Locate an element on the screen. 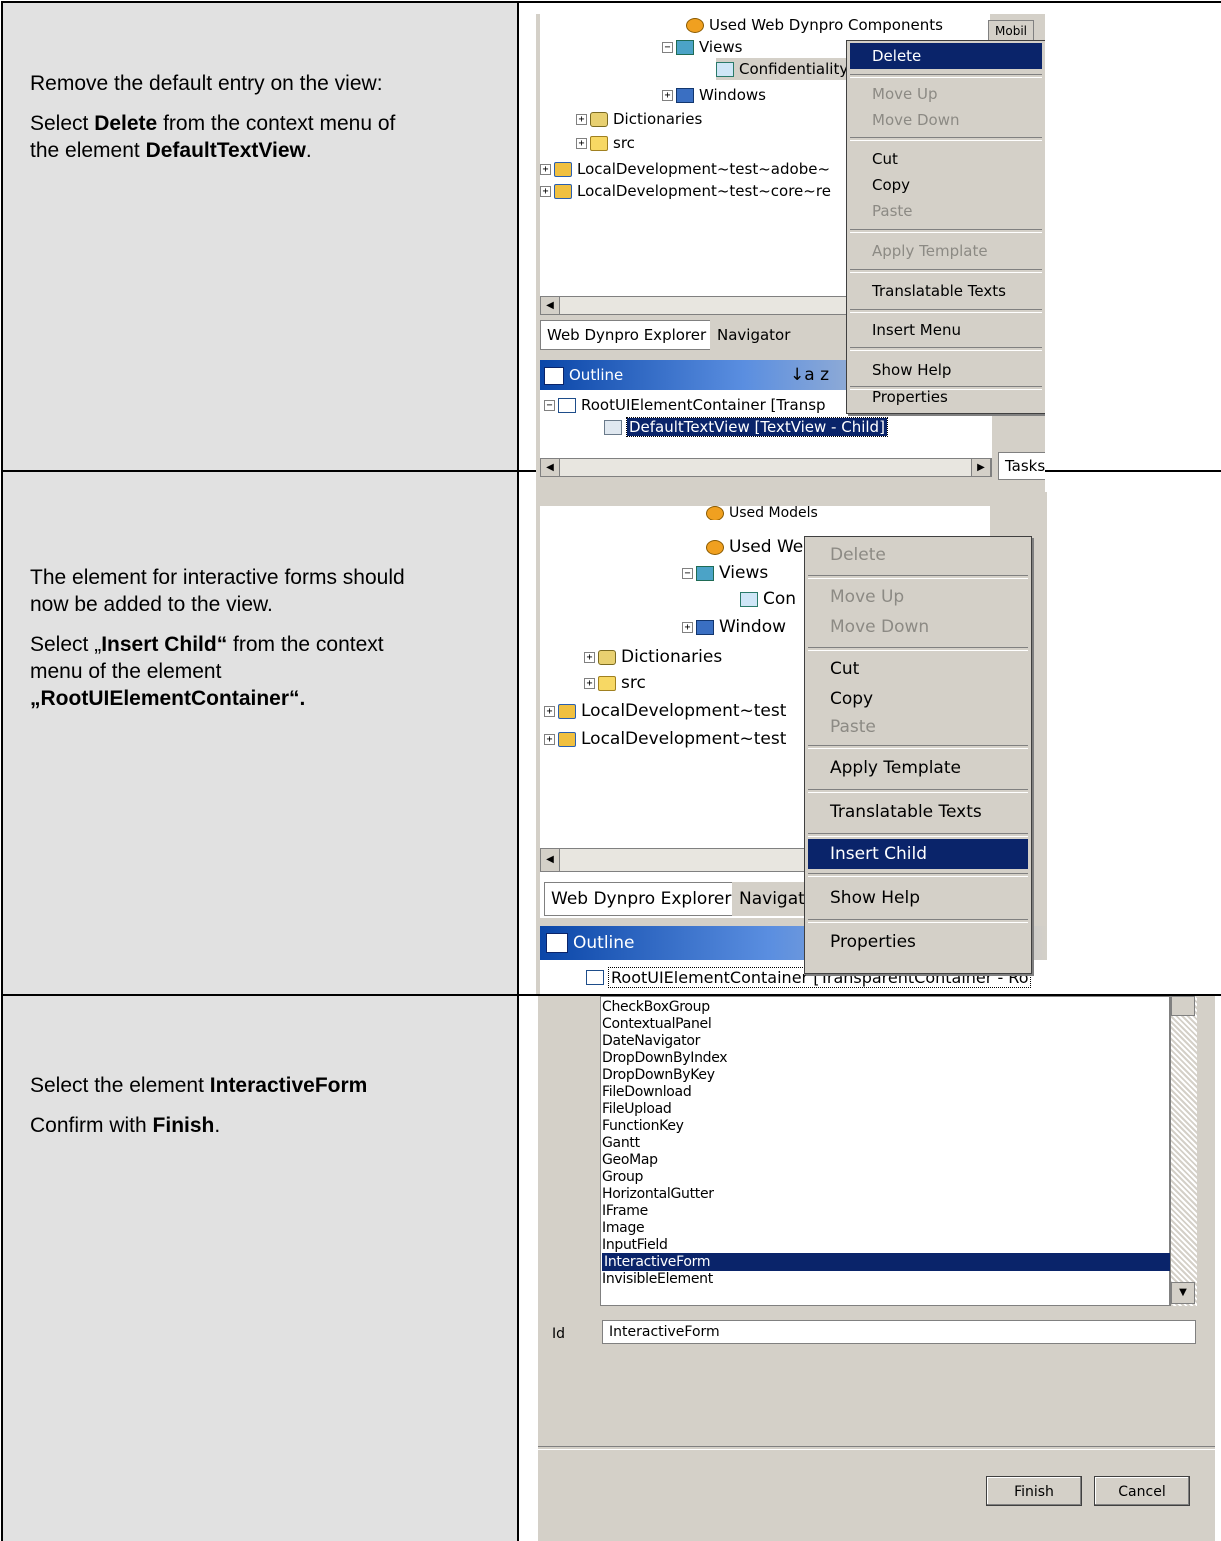 The width and height of the screenshot is (1221, 1541). views-icon is located at coordinates (685, 47).